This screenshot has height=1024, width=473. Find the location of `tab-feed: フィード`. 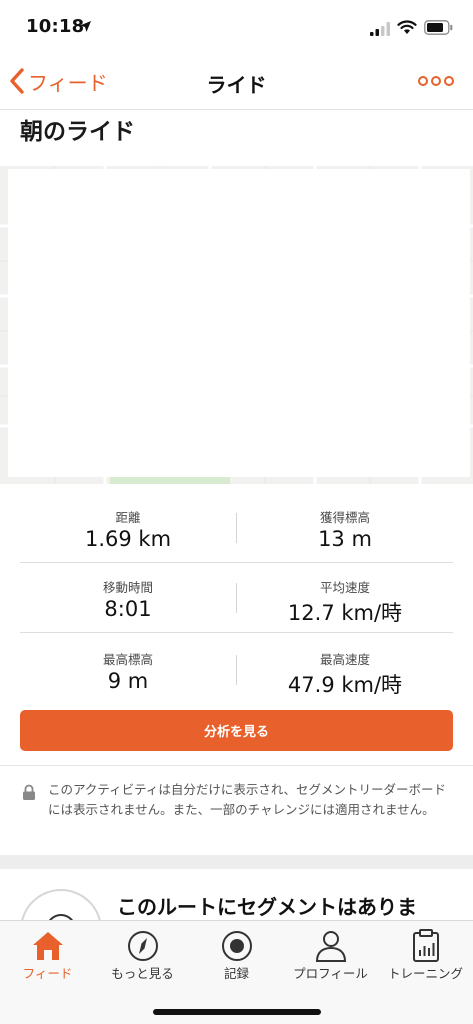

tab-feed: フィード is located at coordinates (47, 954).